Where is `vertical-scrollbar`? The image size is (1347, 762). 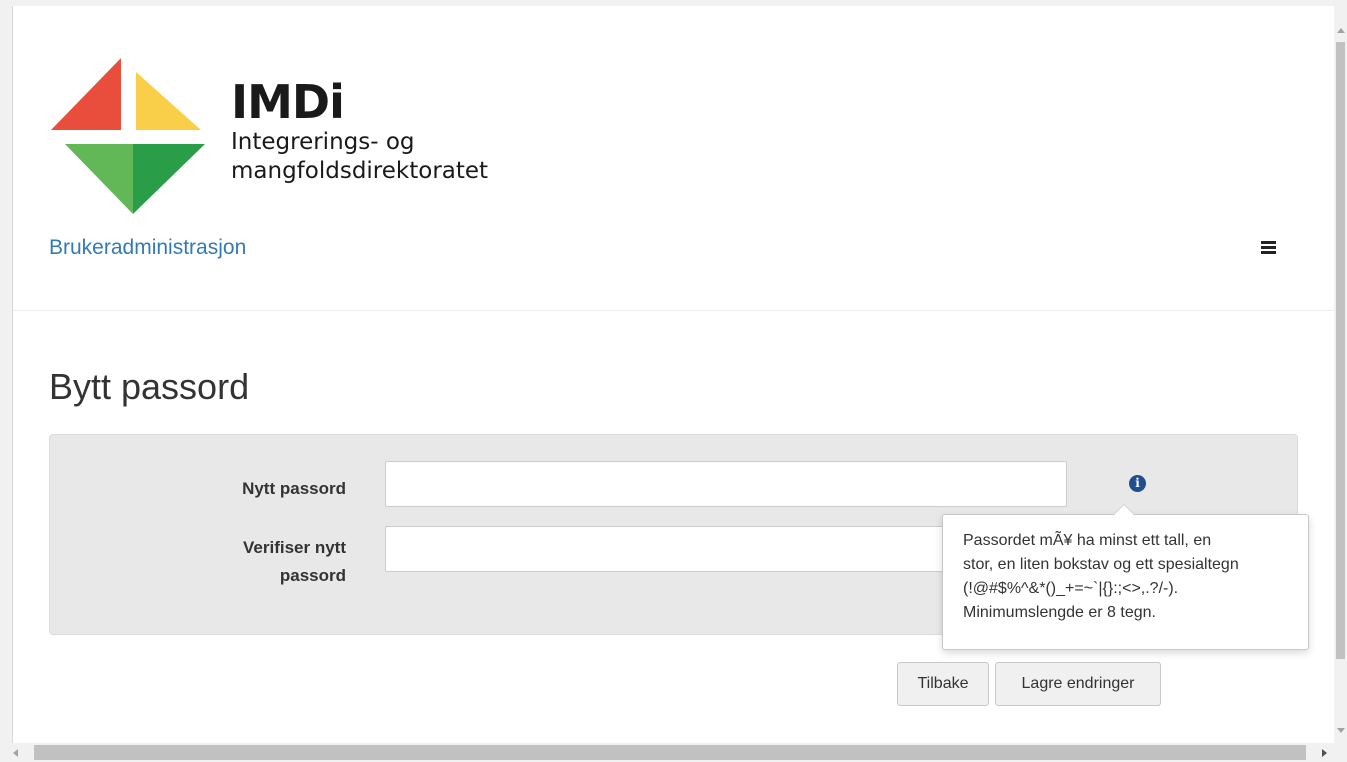
vertical-scrollbar is located at coordinates (1340, 374).